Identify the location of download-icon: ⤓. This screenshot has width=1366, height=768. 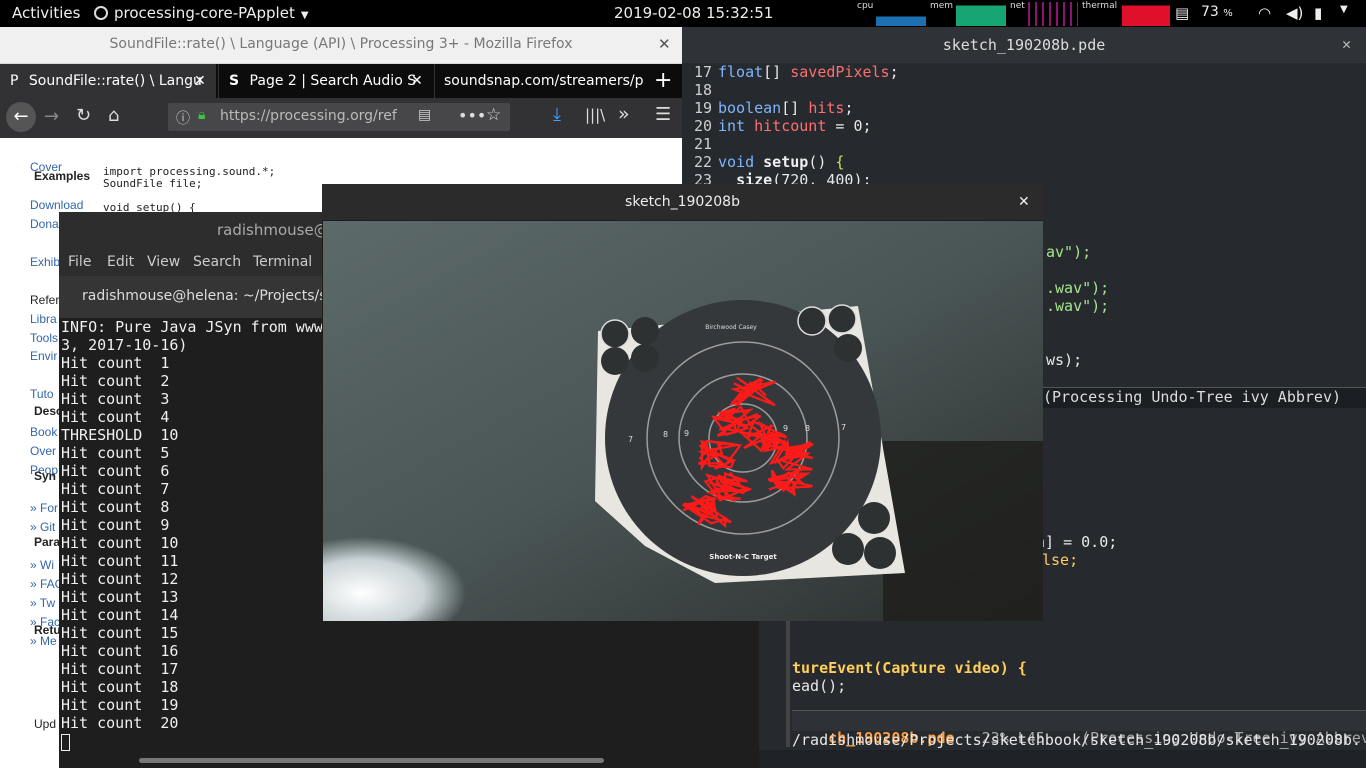
(557, 114).